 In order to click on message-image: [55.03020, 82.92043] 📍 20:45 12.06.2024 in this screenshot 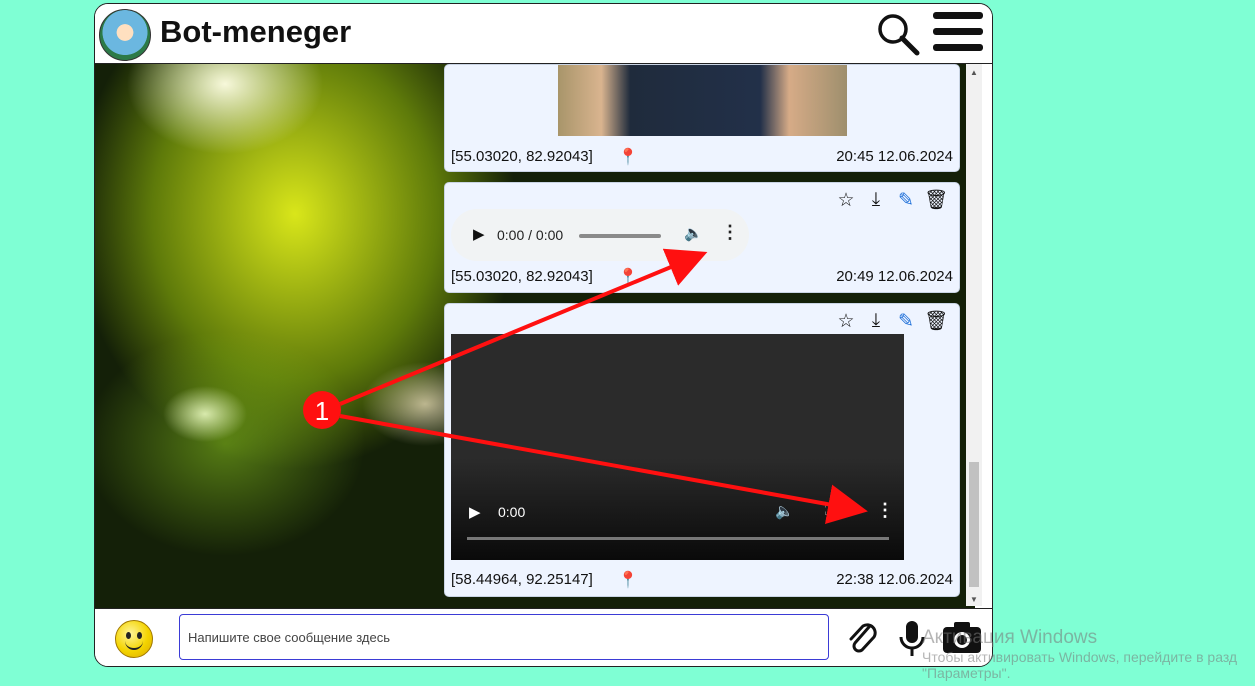, I will do `click(702, 118)`.